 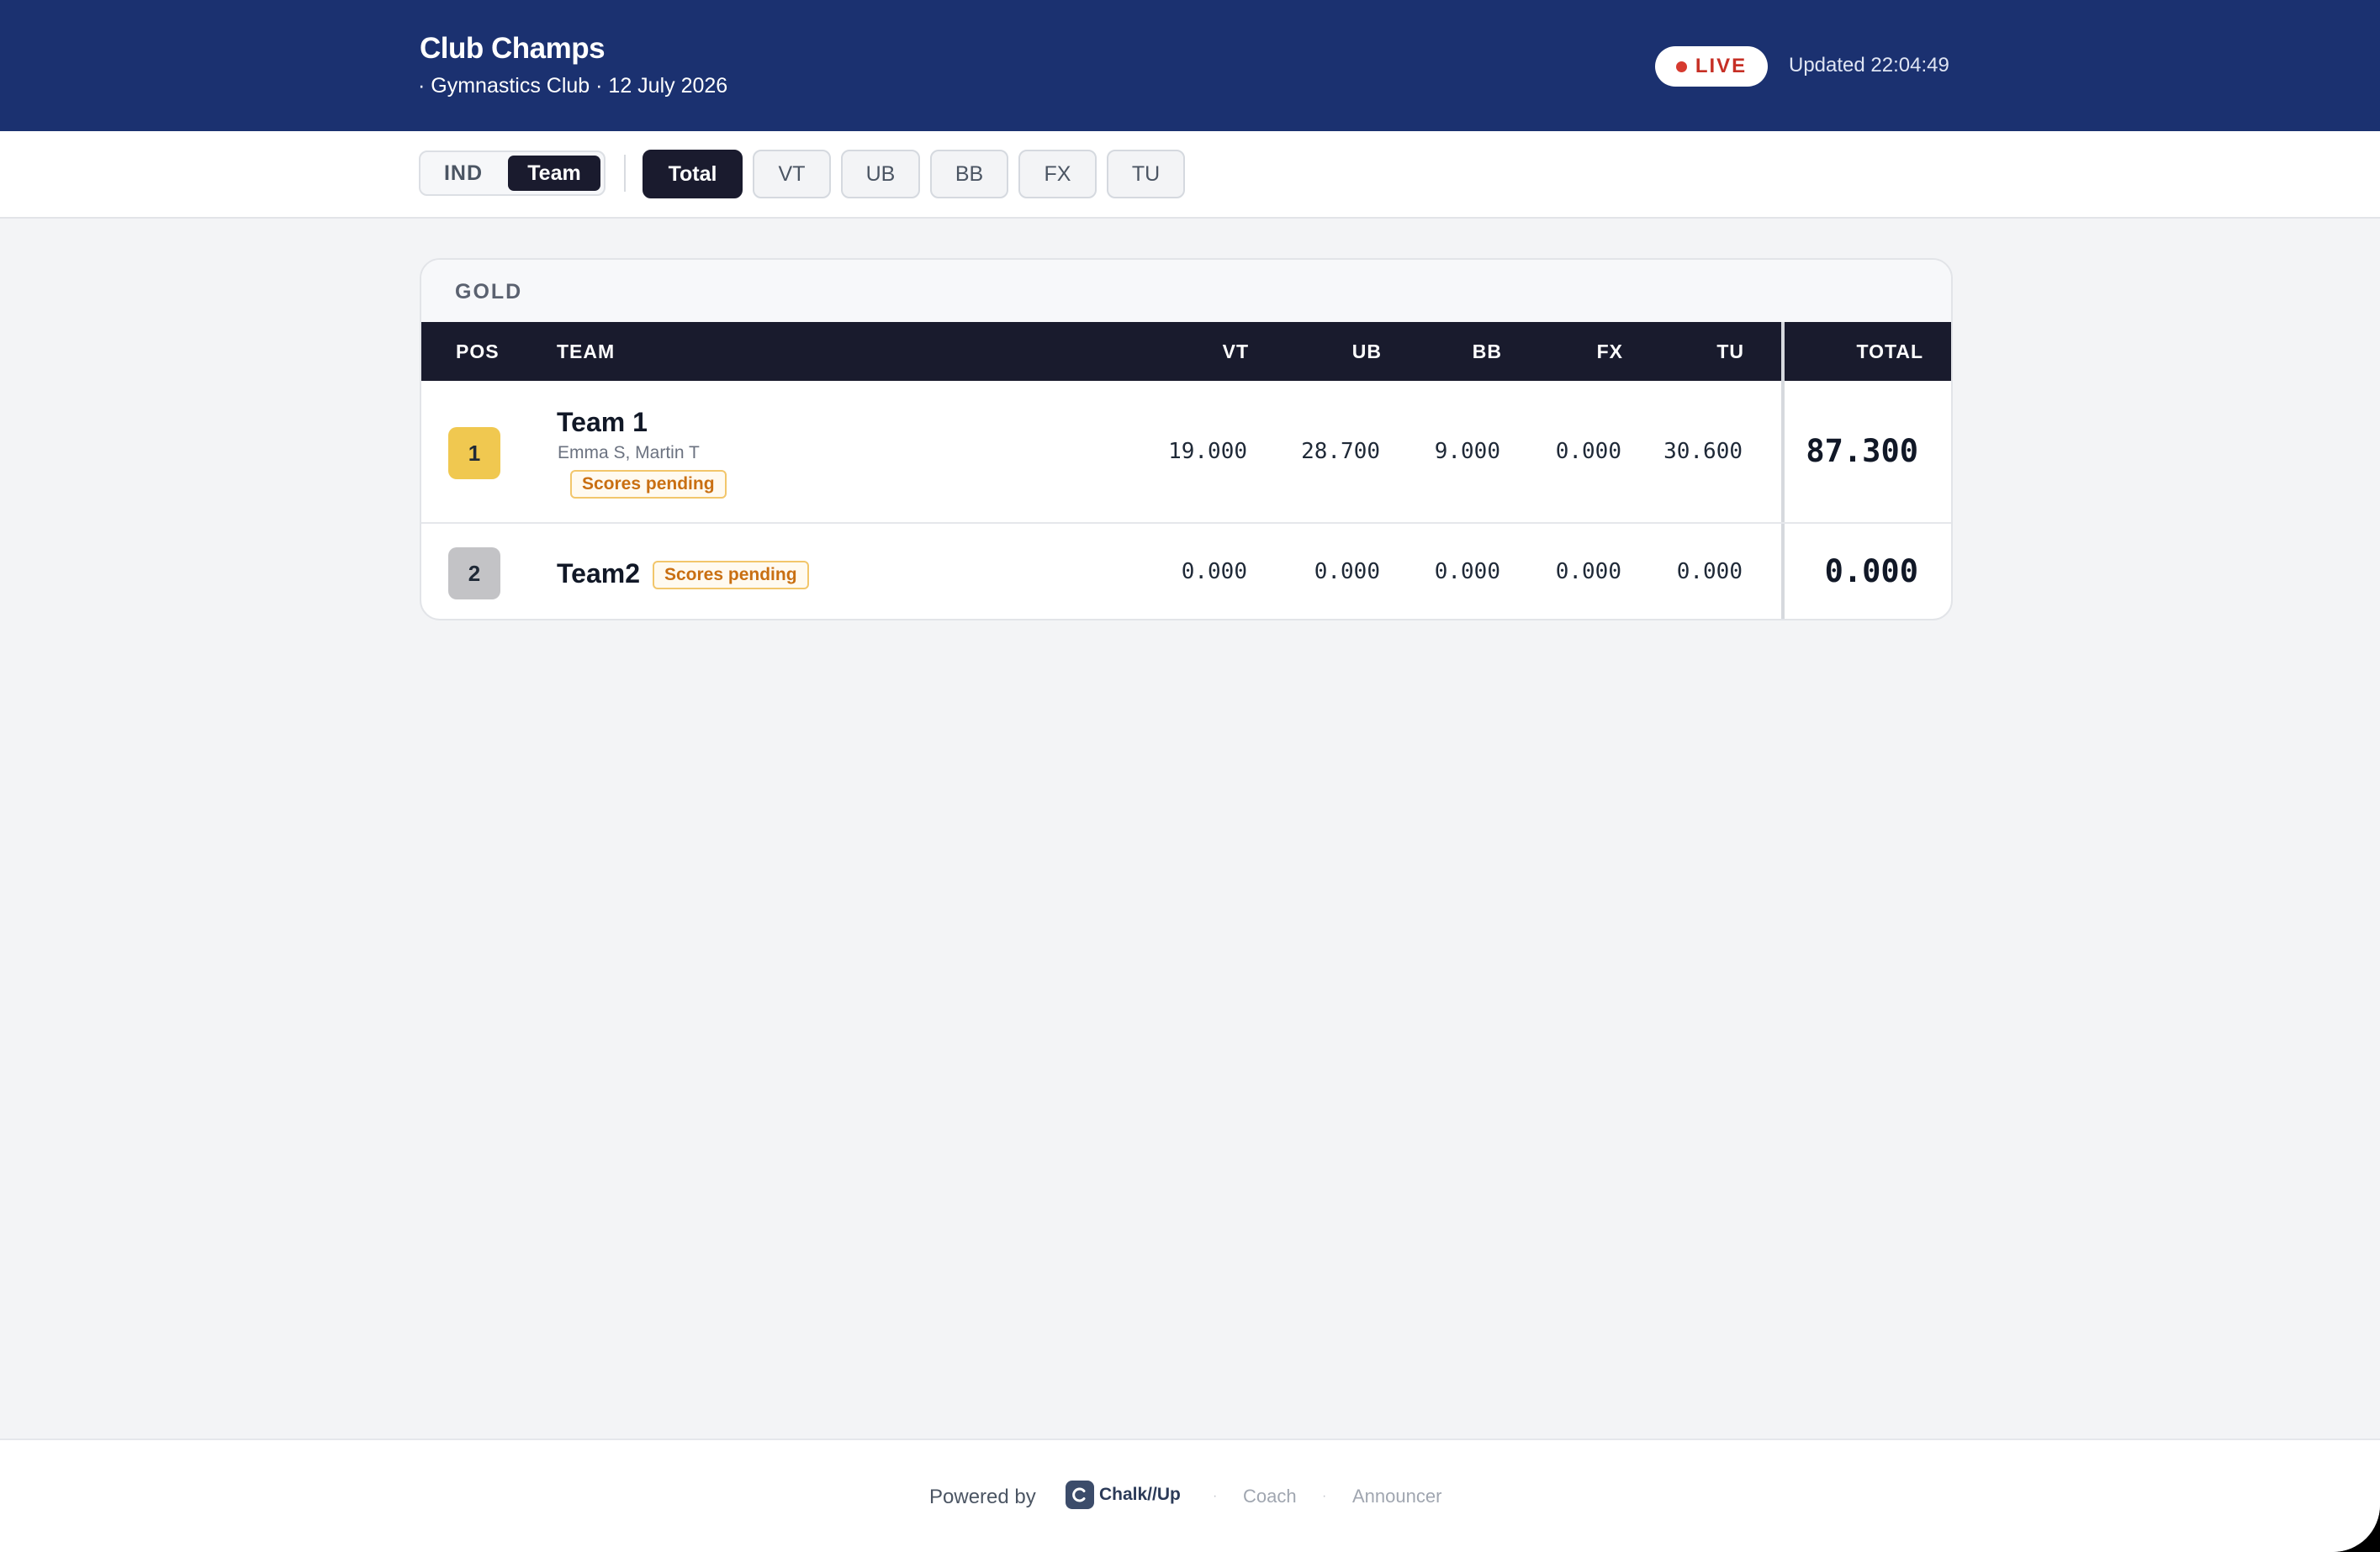 What do you see at coordinates (1467, 571) in the screenshot?
I see `score-bb: 0.000` at bounding box center [1467, 571].